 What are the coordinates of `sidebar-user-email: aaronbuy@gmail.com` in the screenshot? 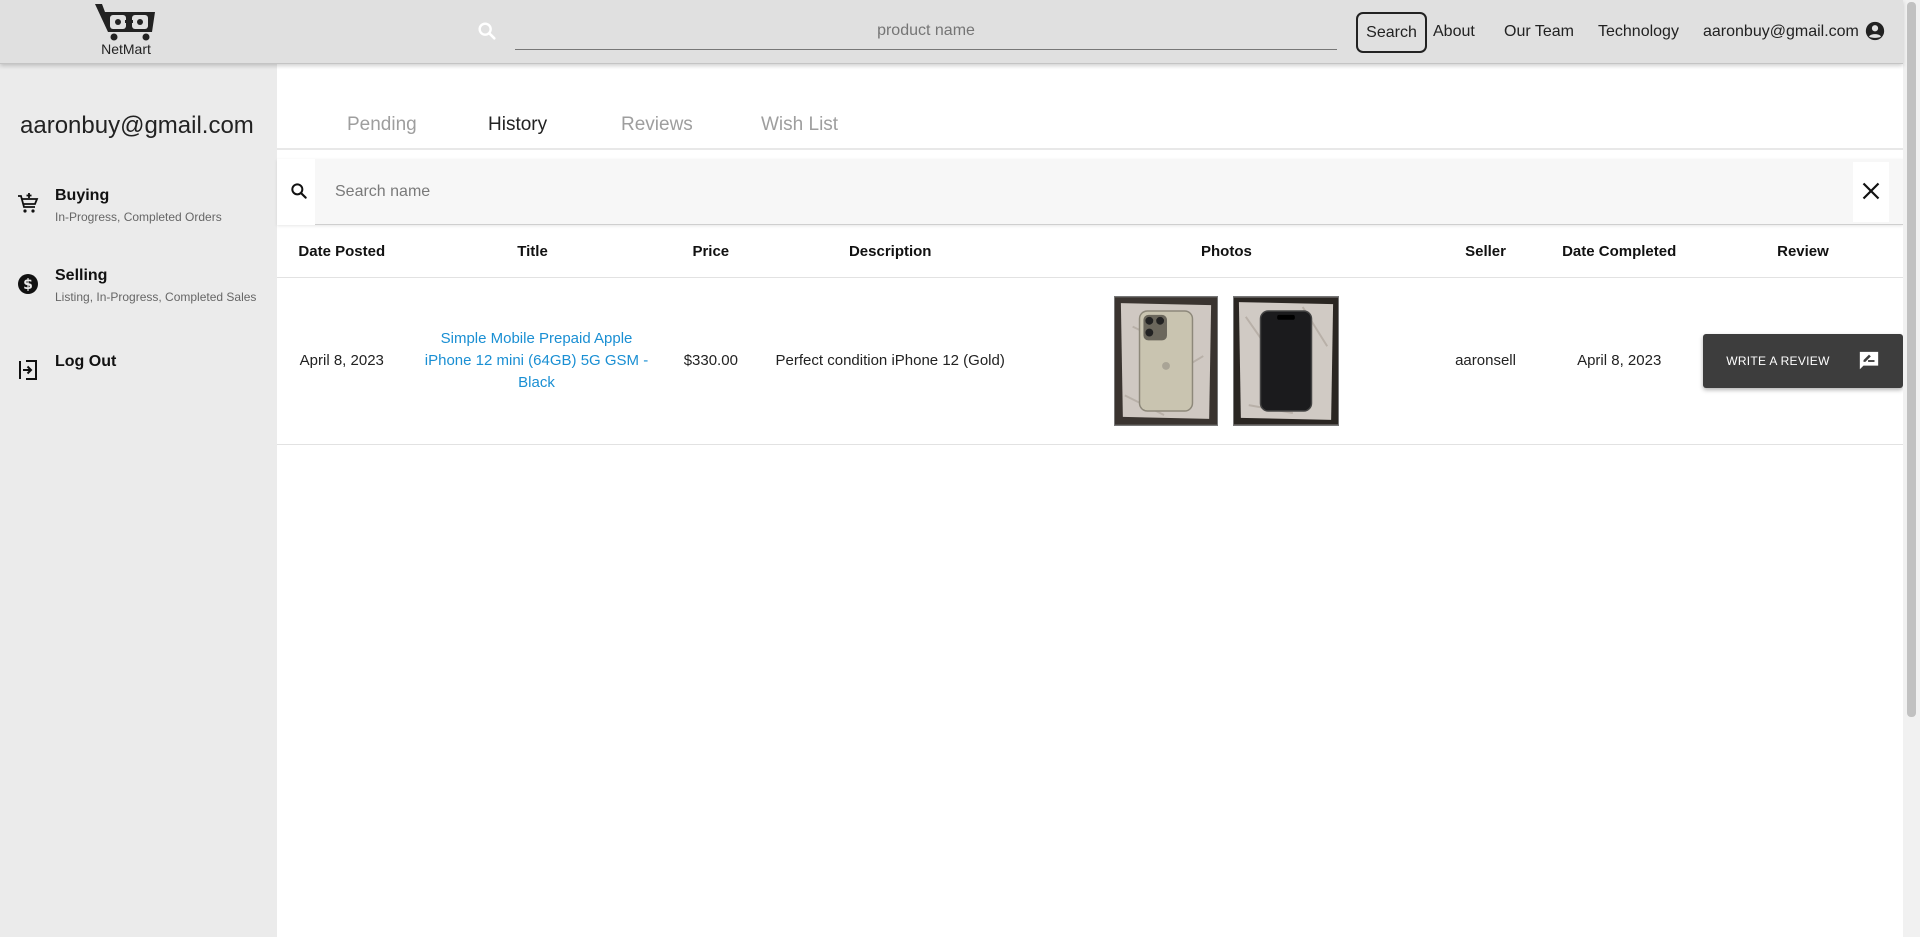 It's located at (137, 125).